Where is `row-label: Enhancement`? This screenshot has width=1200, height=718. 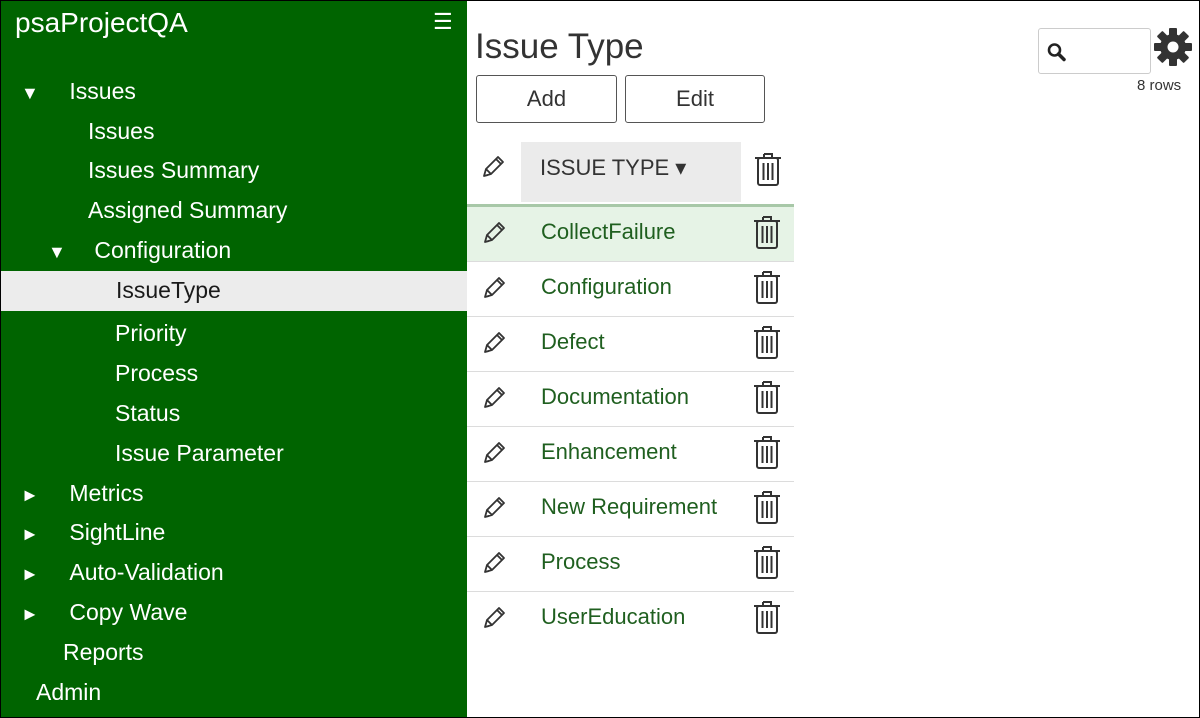 row-label: Enhancement is located at coordinates (609, 452).